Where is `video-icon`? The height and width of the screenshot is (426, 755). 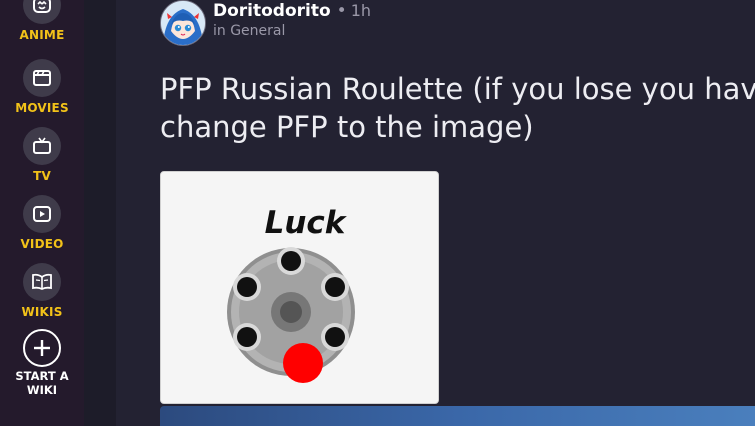
video-icon is located at coordinates (42, 214).